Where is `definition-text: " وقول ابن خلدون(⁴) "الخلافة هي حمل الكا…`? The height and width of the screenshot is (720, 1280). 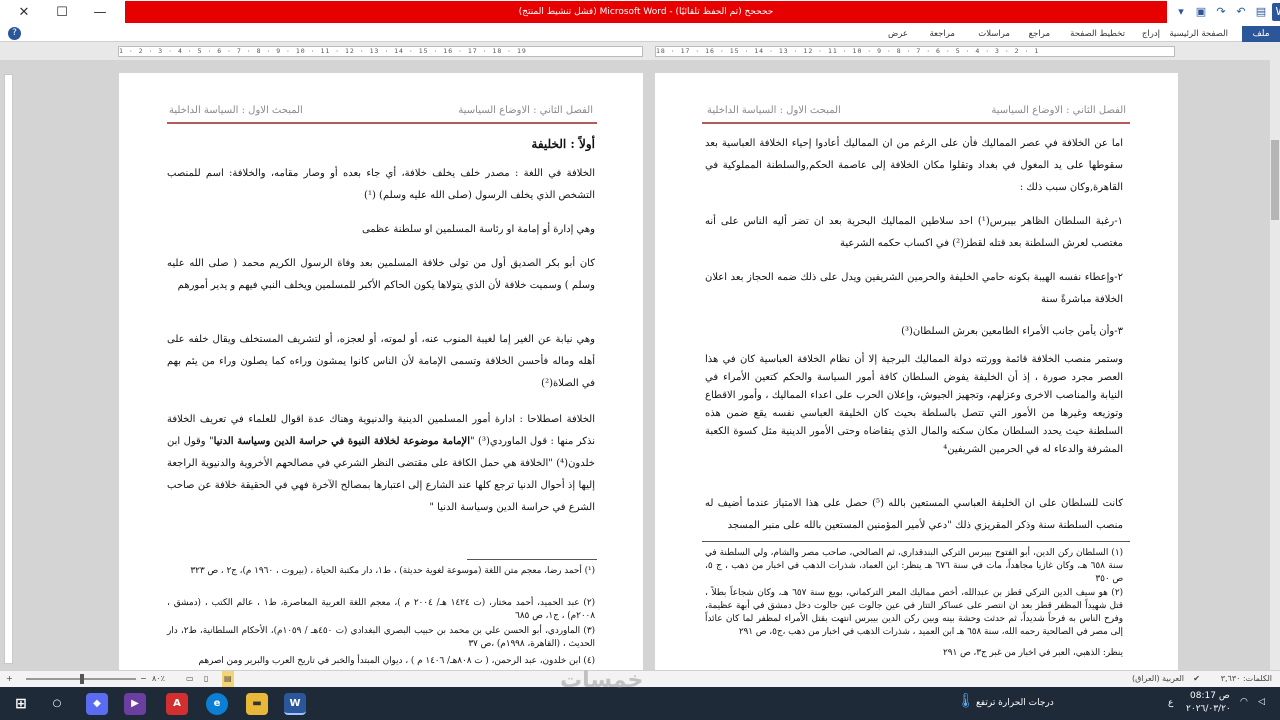 definition-text: " وقول ابن خلدون(⁴) "الخلافة هي حمل الكا… is located at coordinates (381, 474).